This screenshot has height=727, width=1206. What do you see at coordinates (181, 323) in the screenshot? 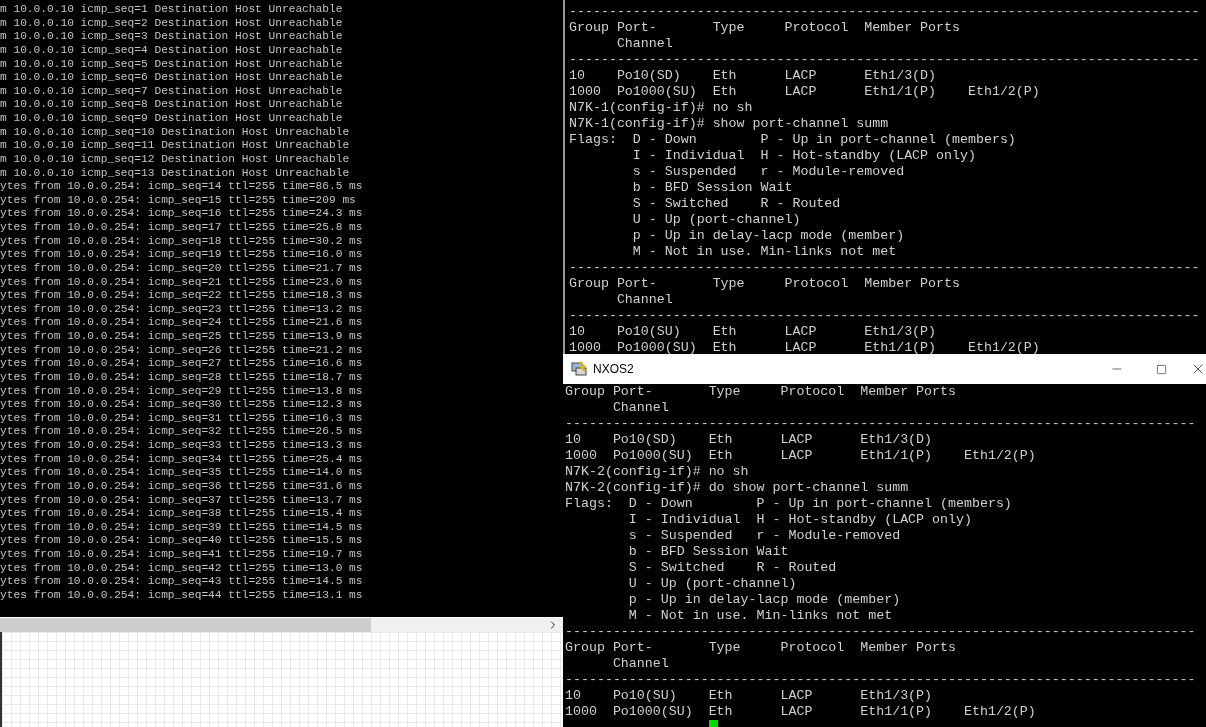
I see `terminal-line: ytes from 10.0.0.254: icmp_seq=24 ttl=255 time=21.6 ms` at bounding box center [181, 323].